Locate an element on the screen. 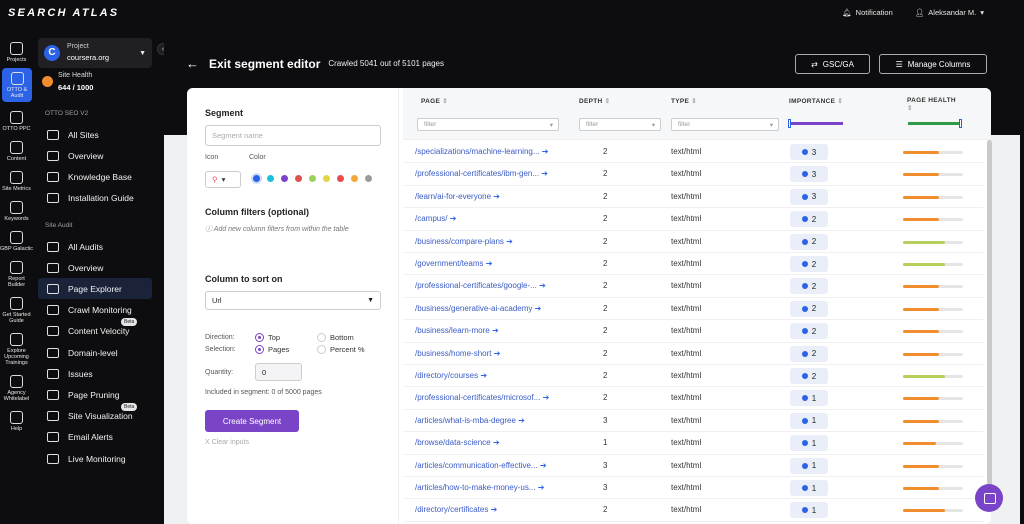 This screenshot has height=524, width=1024. sidebar-item-all-sites: All Sites is located at coordinates (95, 134).